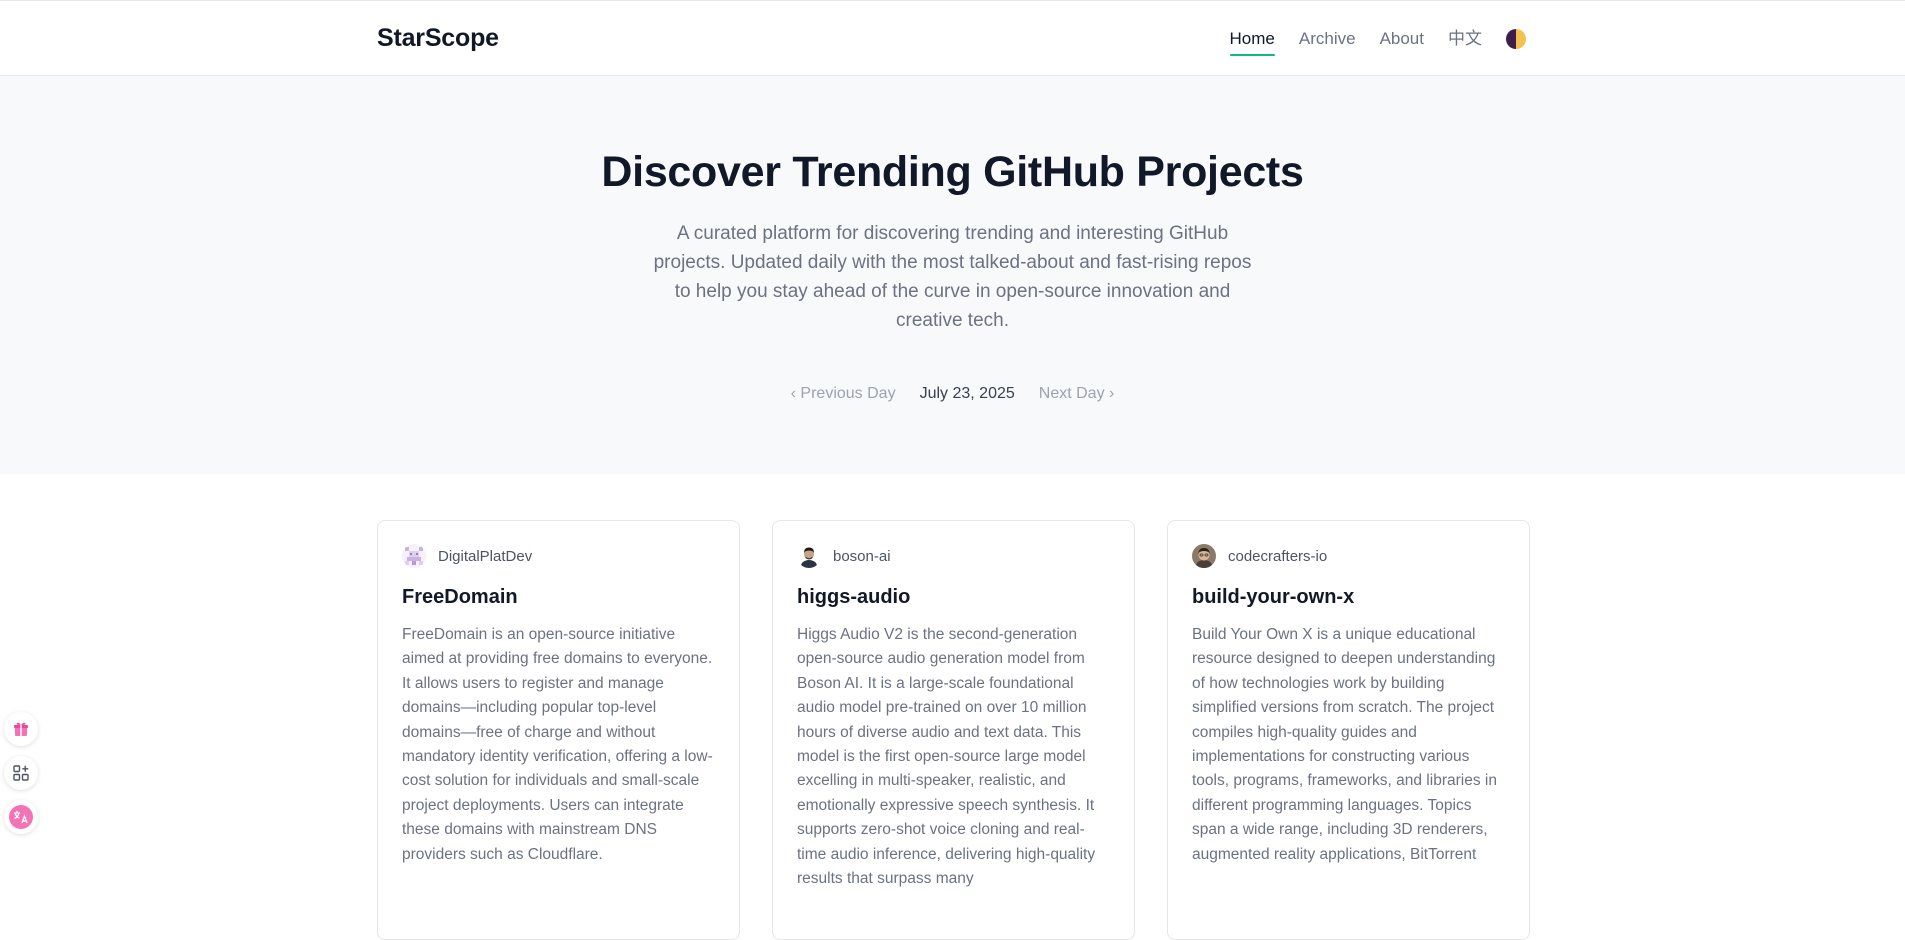 The height and width of the screenshot is (940, 1905). What do you see at coordinates (967, 393) in the screenshot?
I see `current-date: July 23, 2025` at bounding box center [967, 393].